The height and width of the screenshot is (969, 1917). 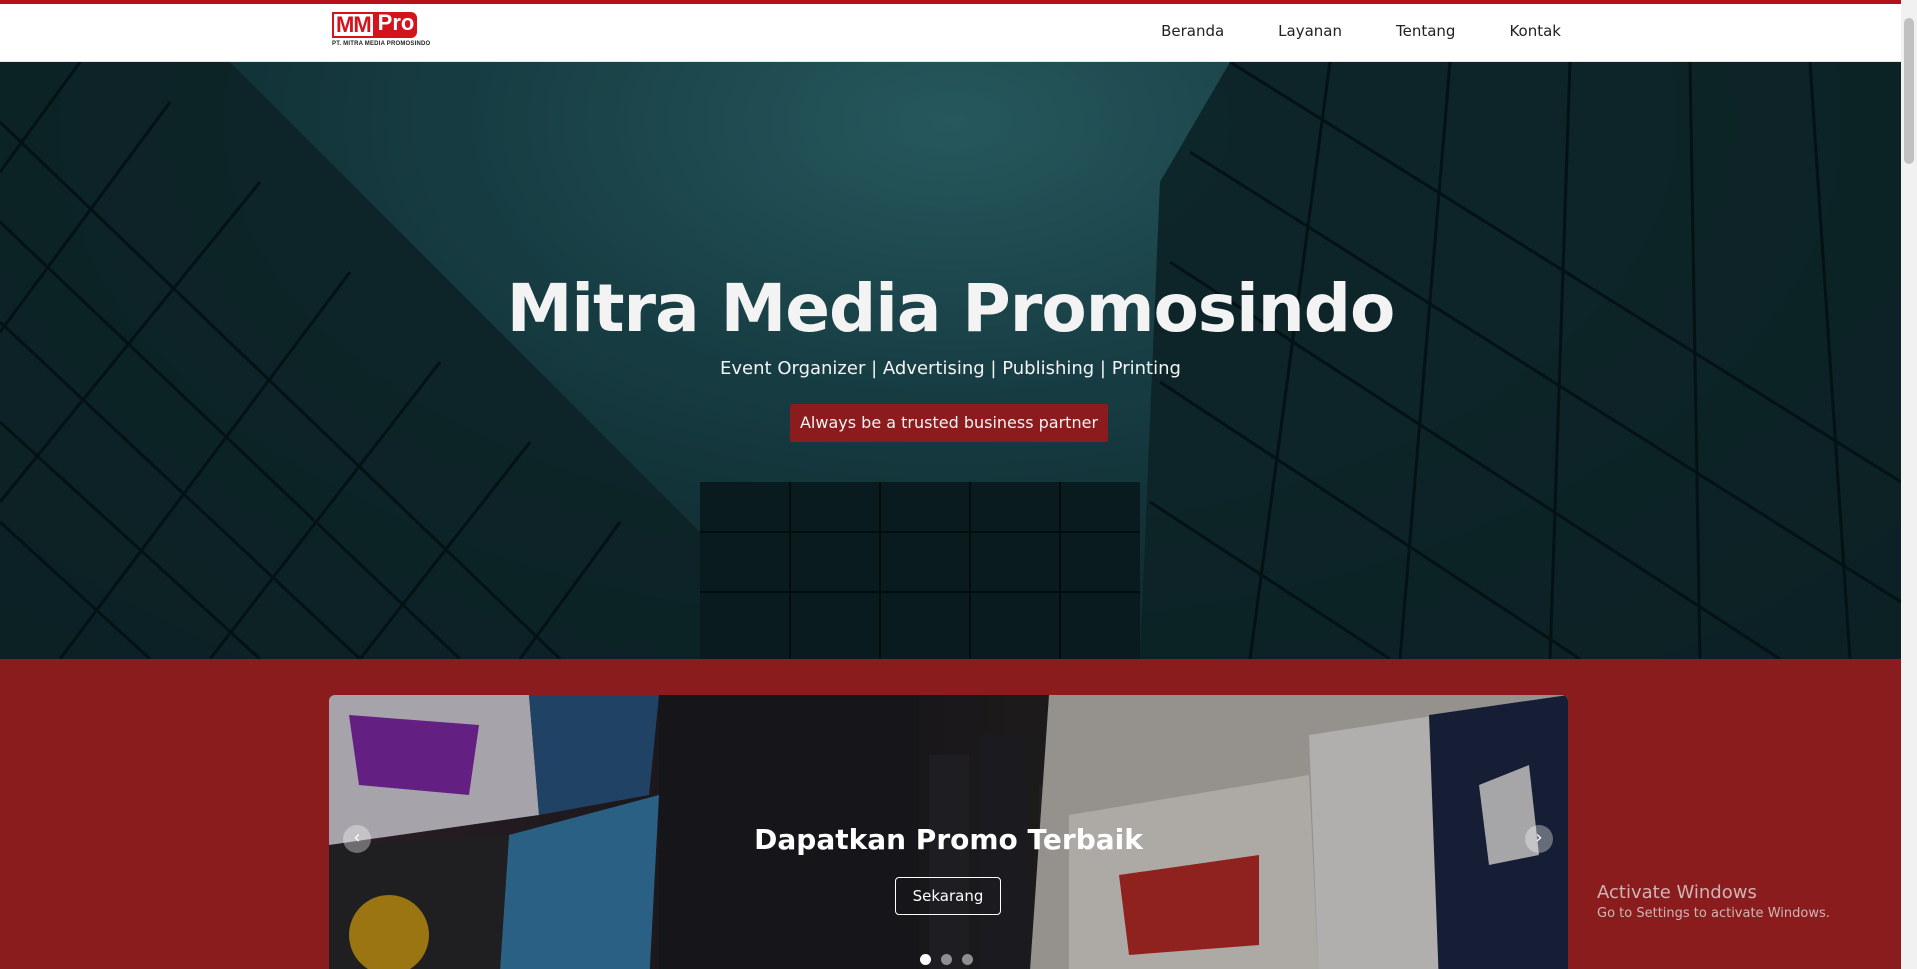 What do you see at coordinates (1425, 31) in the screenshot?
I see `nav-tentang: Tentang` at bounding box center [1425, 31].